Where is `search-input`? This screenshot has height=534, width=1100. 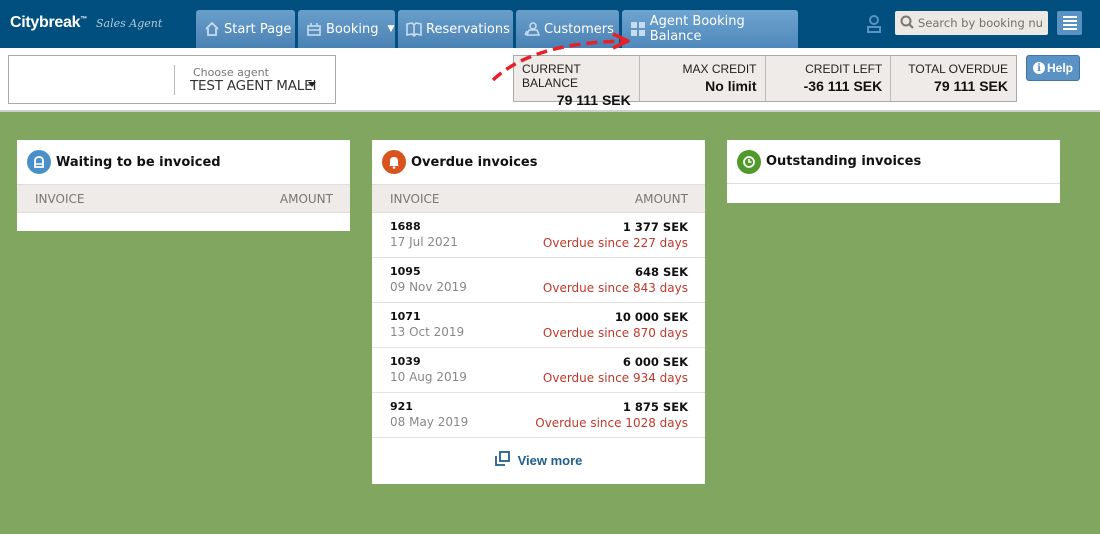
search-input is located at coordinates (980, 23).